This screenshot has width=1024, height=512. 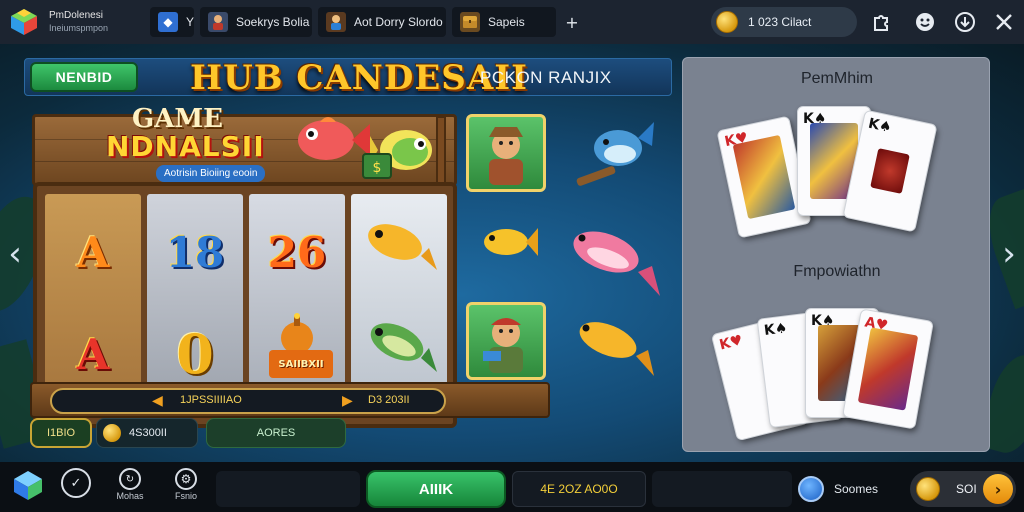 What do you see at coordinates (189, 22) in the screenshot?
I see `tab-home-label: Y` at bounding box center [189, 22].